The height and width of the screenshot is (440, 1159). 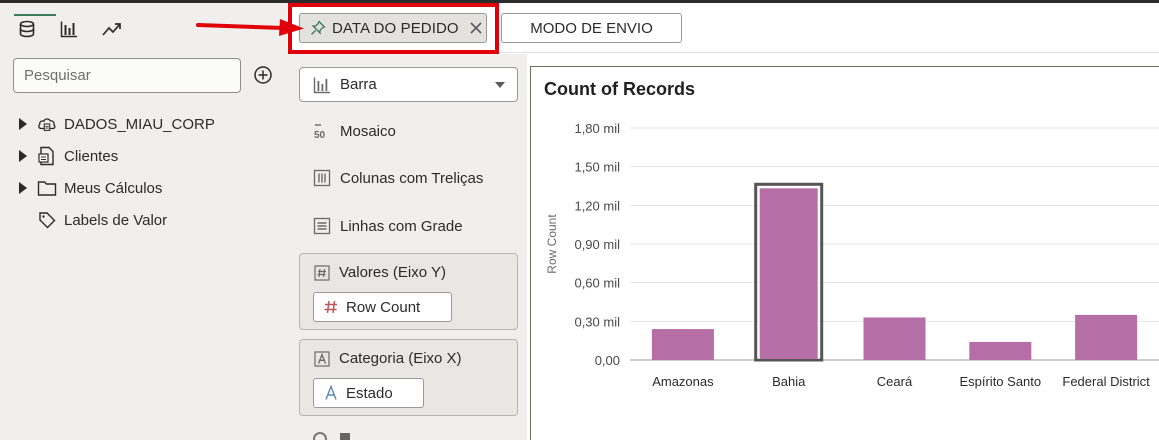 I want to click on viz-option-colunas-trelicas: Colunas com Treliças, so click(x=398, y=178).